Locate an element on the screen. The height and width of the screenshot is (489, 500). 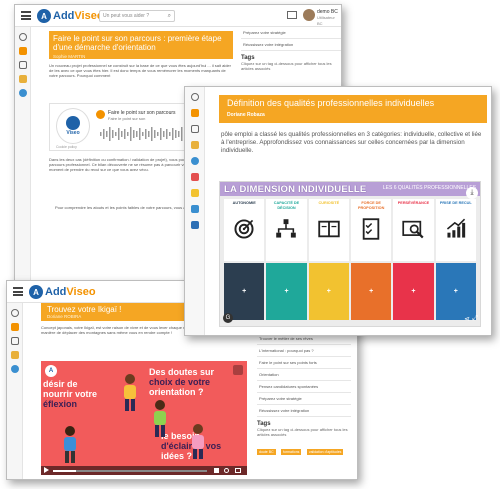
quality-column: FORCE DE PROPOSITION + is located at coordinates (371, 259).